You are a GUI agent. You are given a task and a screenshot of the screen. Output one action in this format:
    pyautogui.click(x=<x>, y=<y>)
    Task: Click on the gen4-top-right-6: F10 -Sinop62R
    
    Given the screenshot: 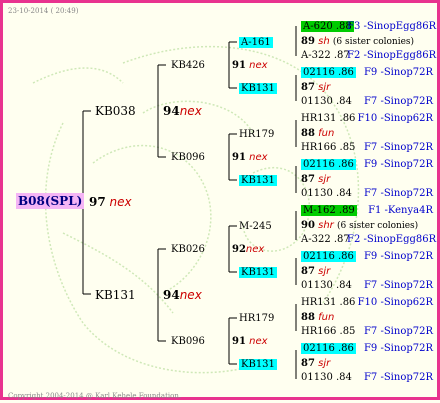 What is the action you would take?
    pyautogui.click(x=390, y=302)
    